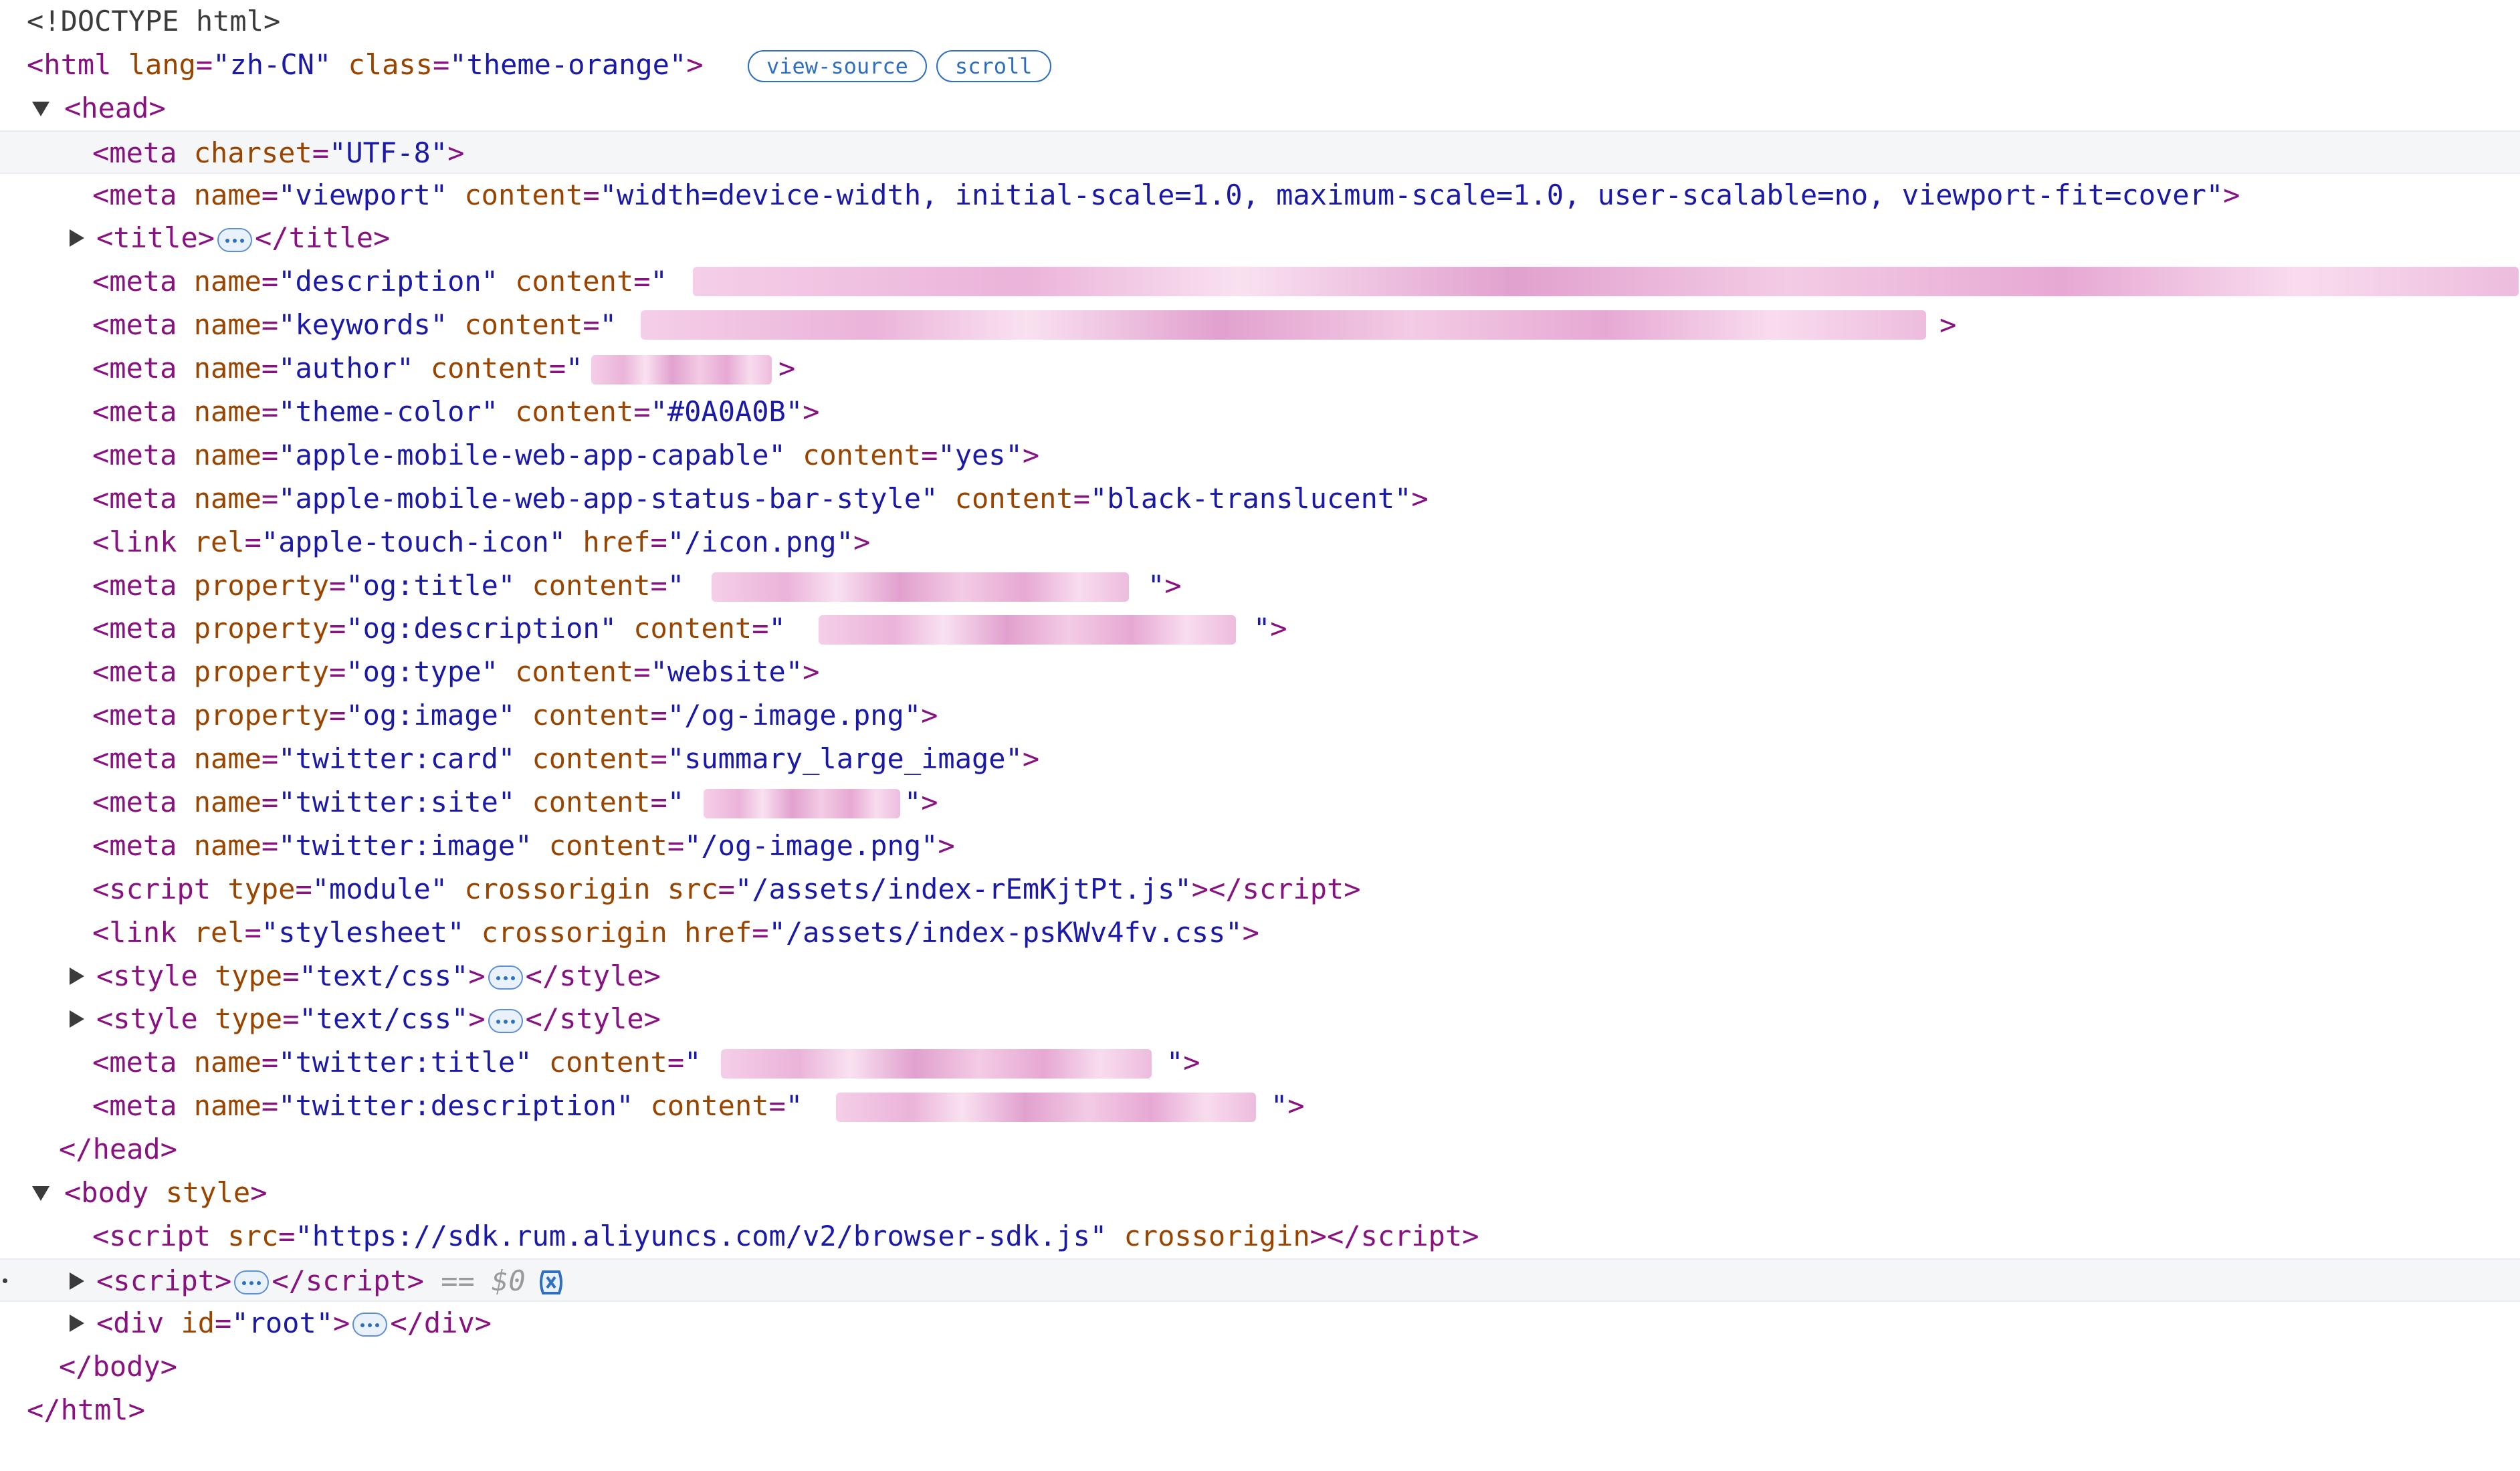 This screenshot has height=1471, width=2520. What do you see at coordinates (1260, 108) in the screenshot?
I see `head-open-line: <head>` at bounding box center [1260, 108].